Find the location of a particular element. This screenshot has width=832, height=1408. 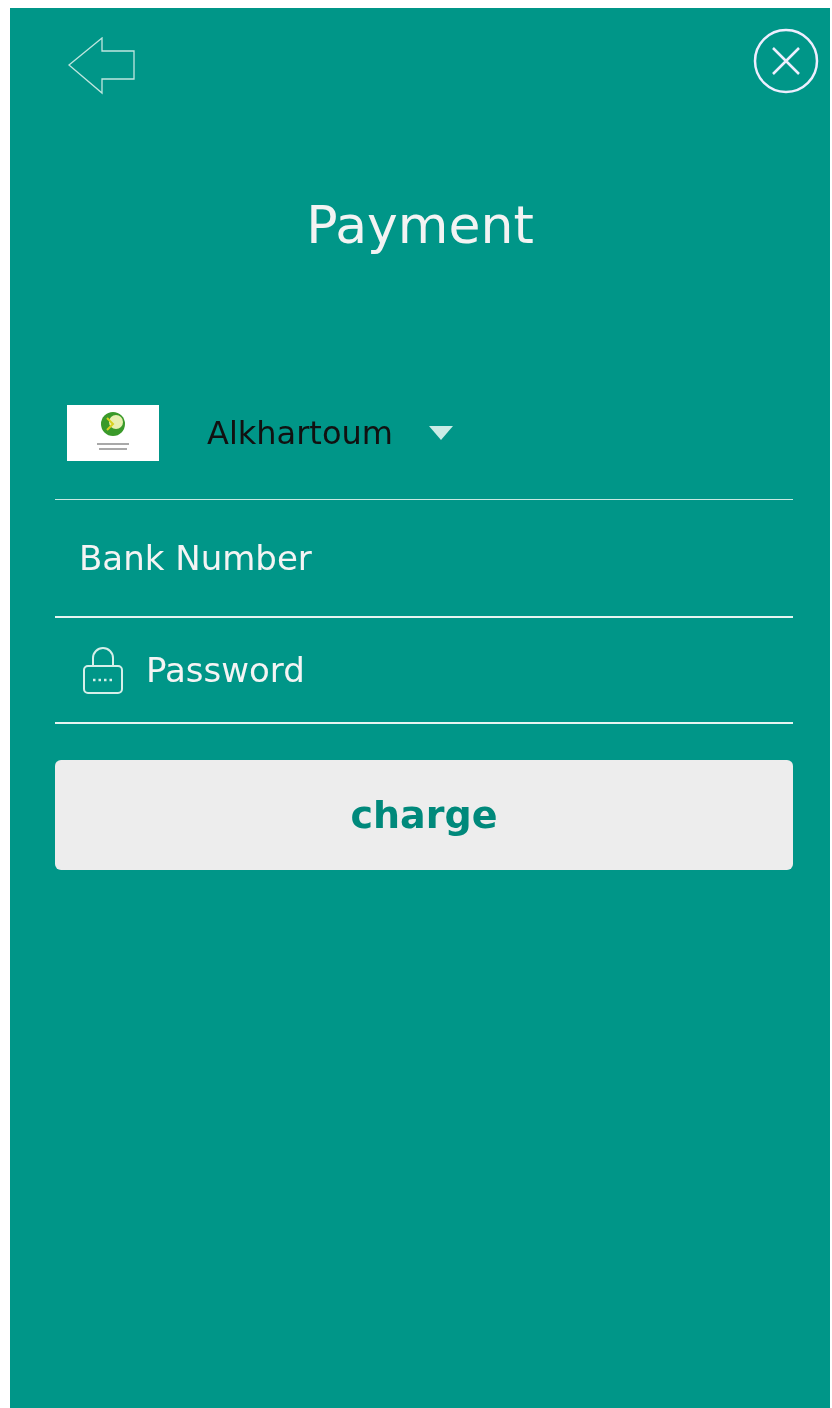

close-icon is located at coordinates (786, 61).